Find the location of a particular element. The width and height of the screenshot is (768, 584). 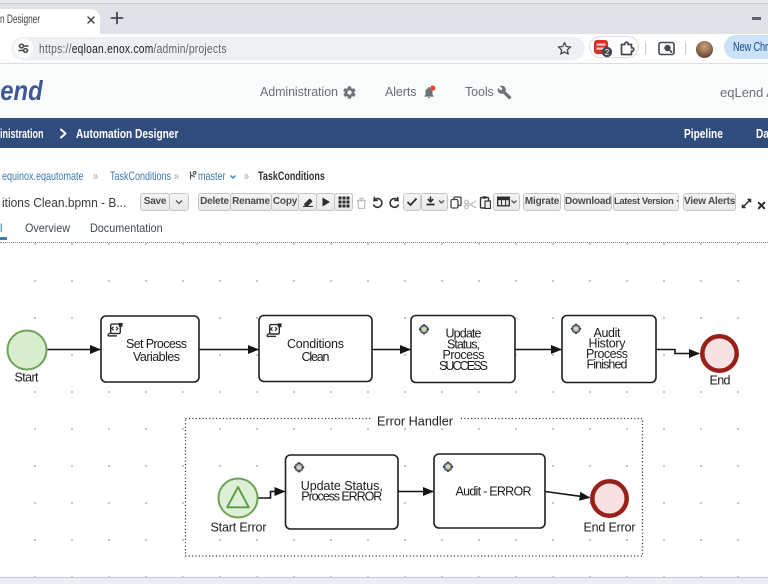

svg-text: SUCCESS is located at coordinates (463, 366).